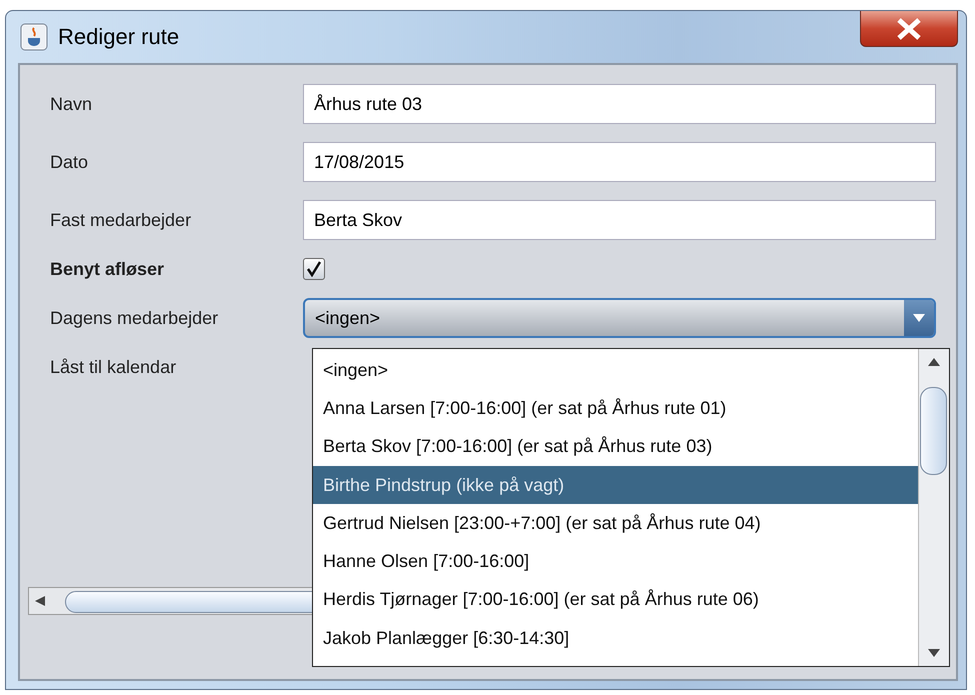 Image resolution: width=975 pixels, height=695 pixels. I want to click on scroll-down-icon, so click(934, 653).